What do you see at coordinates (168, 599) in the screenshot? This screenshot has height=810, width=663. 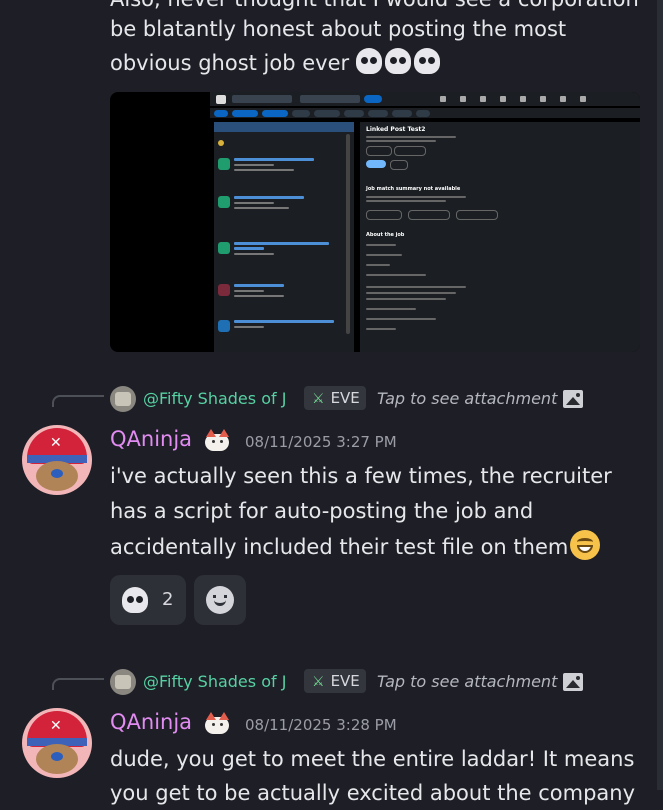 I see `reaction-count: 2` at bounding box center [168, 599].